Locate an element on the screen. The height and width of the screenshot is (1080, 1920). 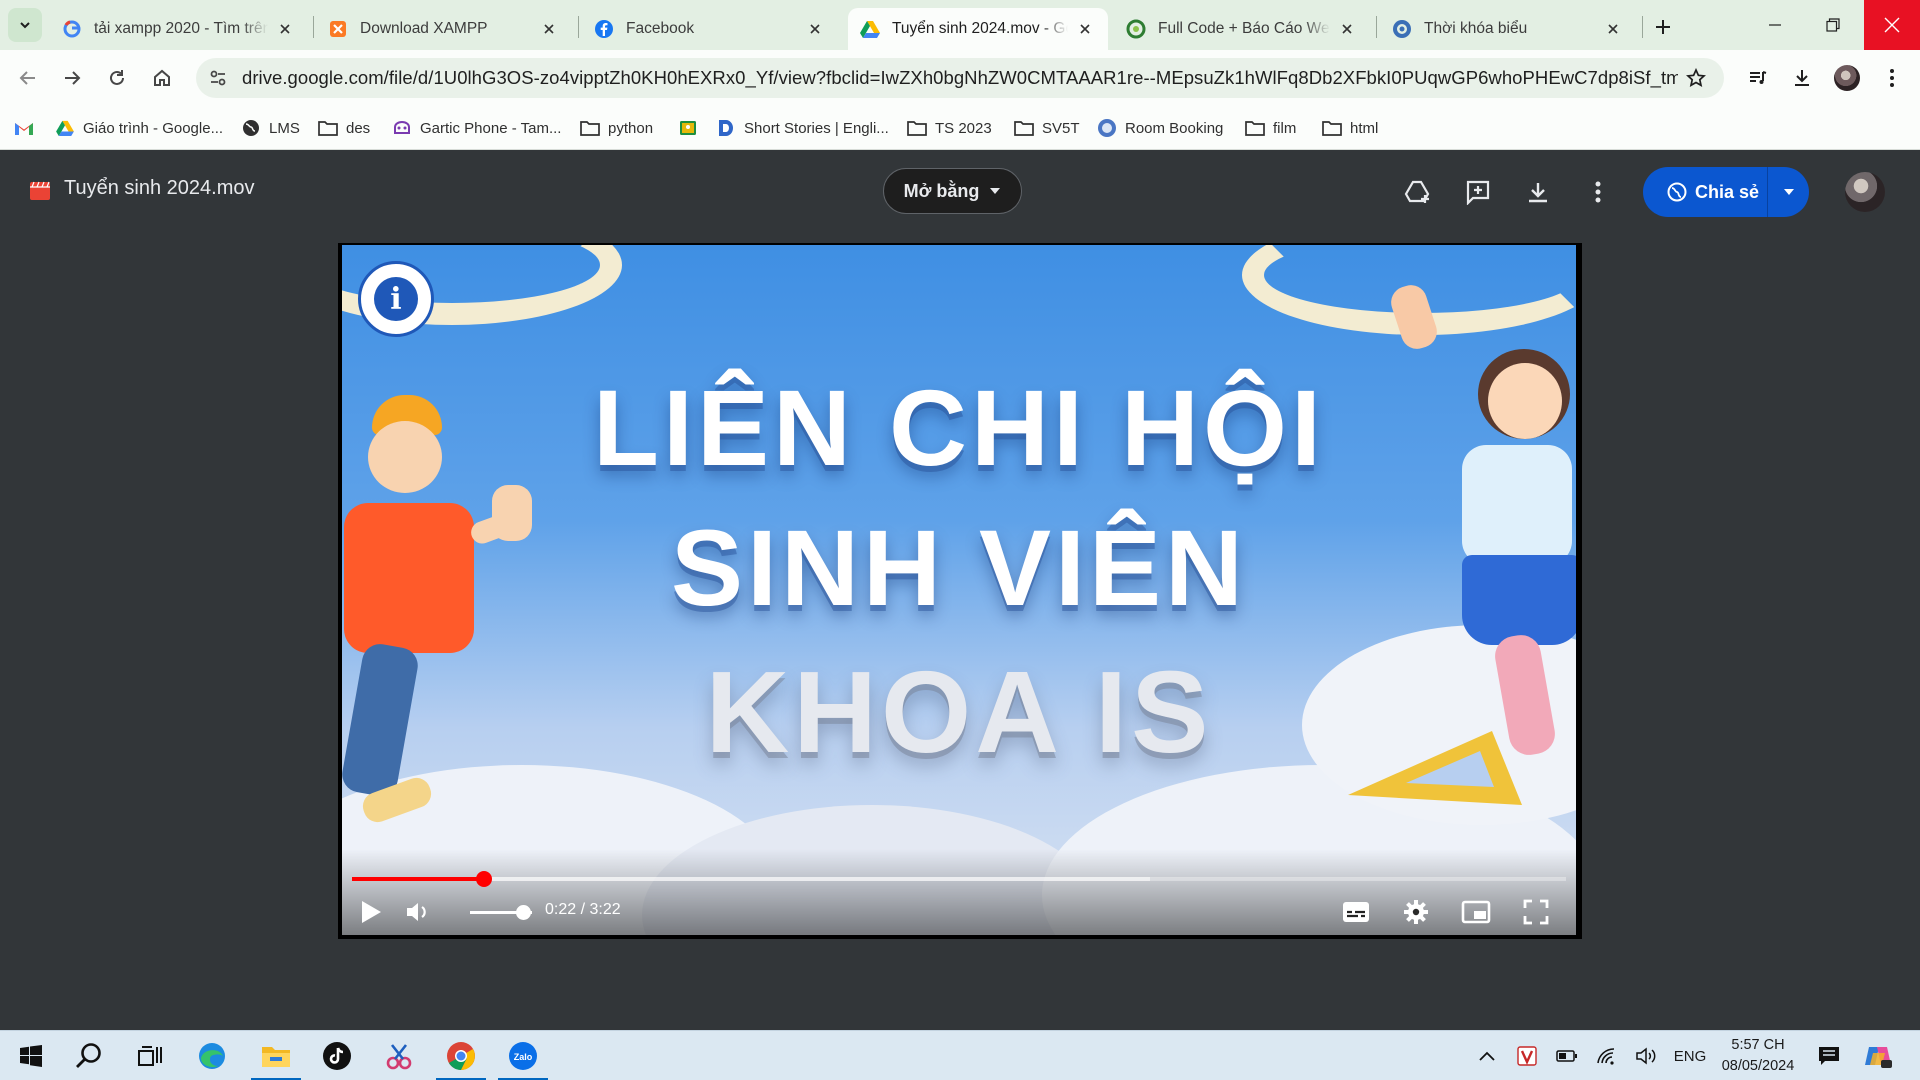
volume-indicator is located at coordinates (1647, 1055).